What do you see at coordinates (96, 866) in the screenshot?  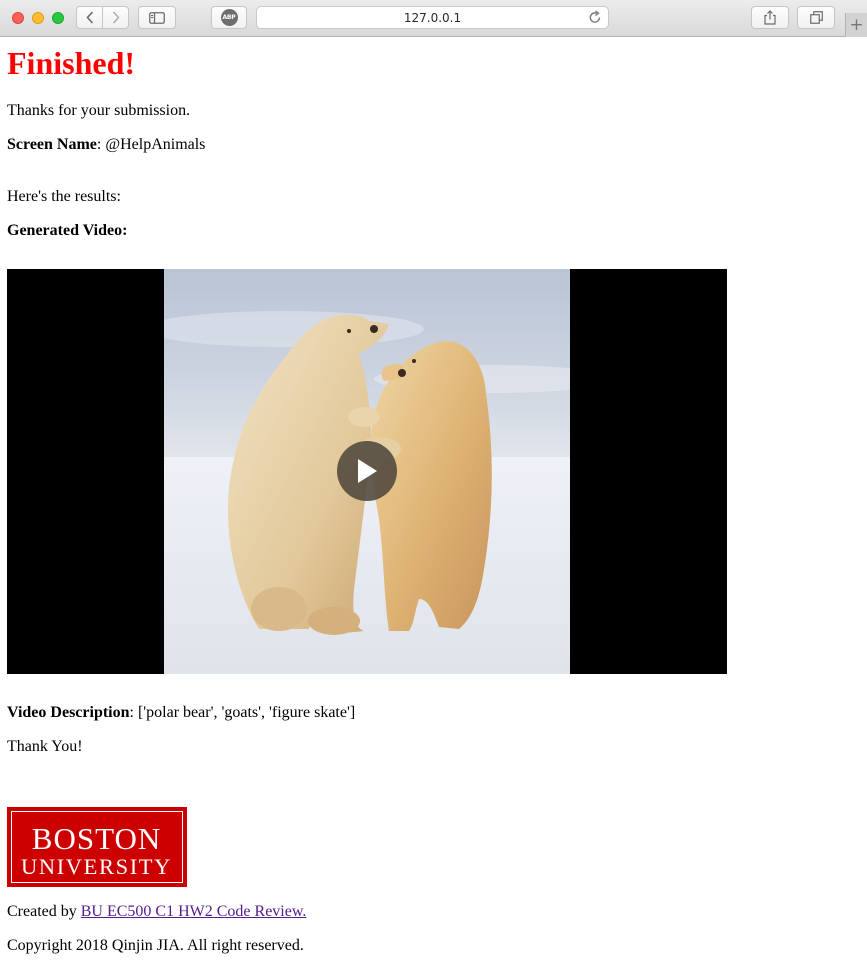 I see `logo-line-2: UNIVERSITY` at bounding box center [96, 866].